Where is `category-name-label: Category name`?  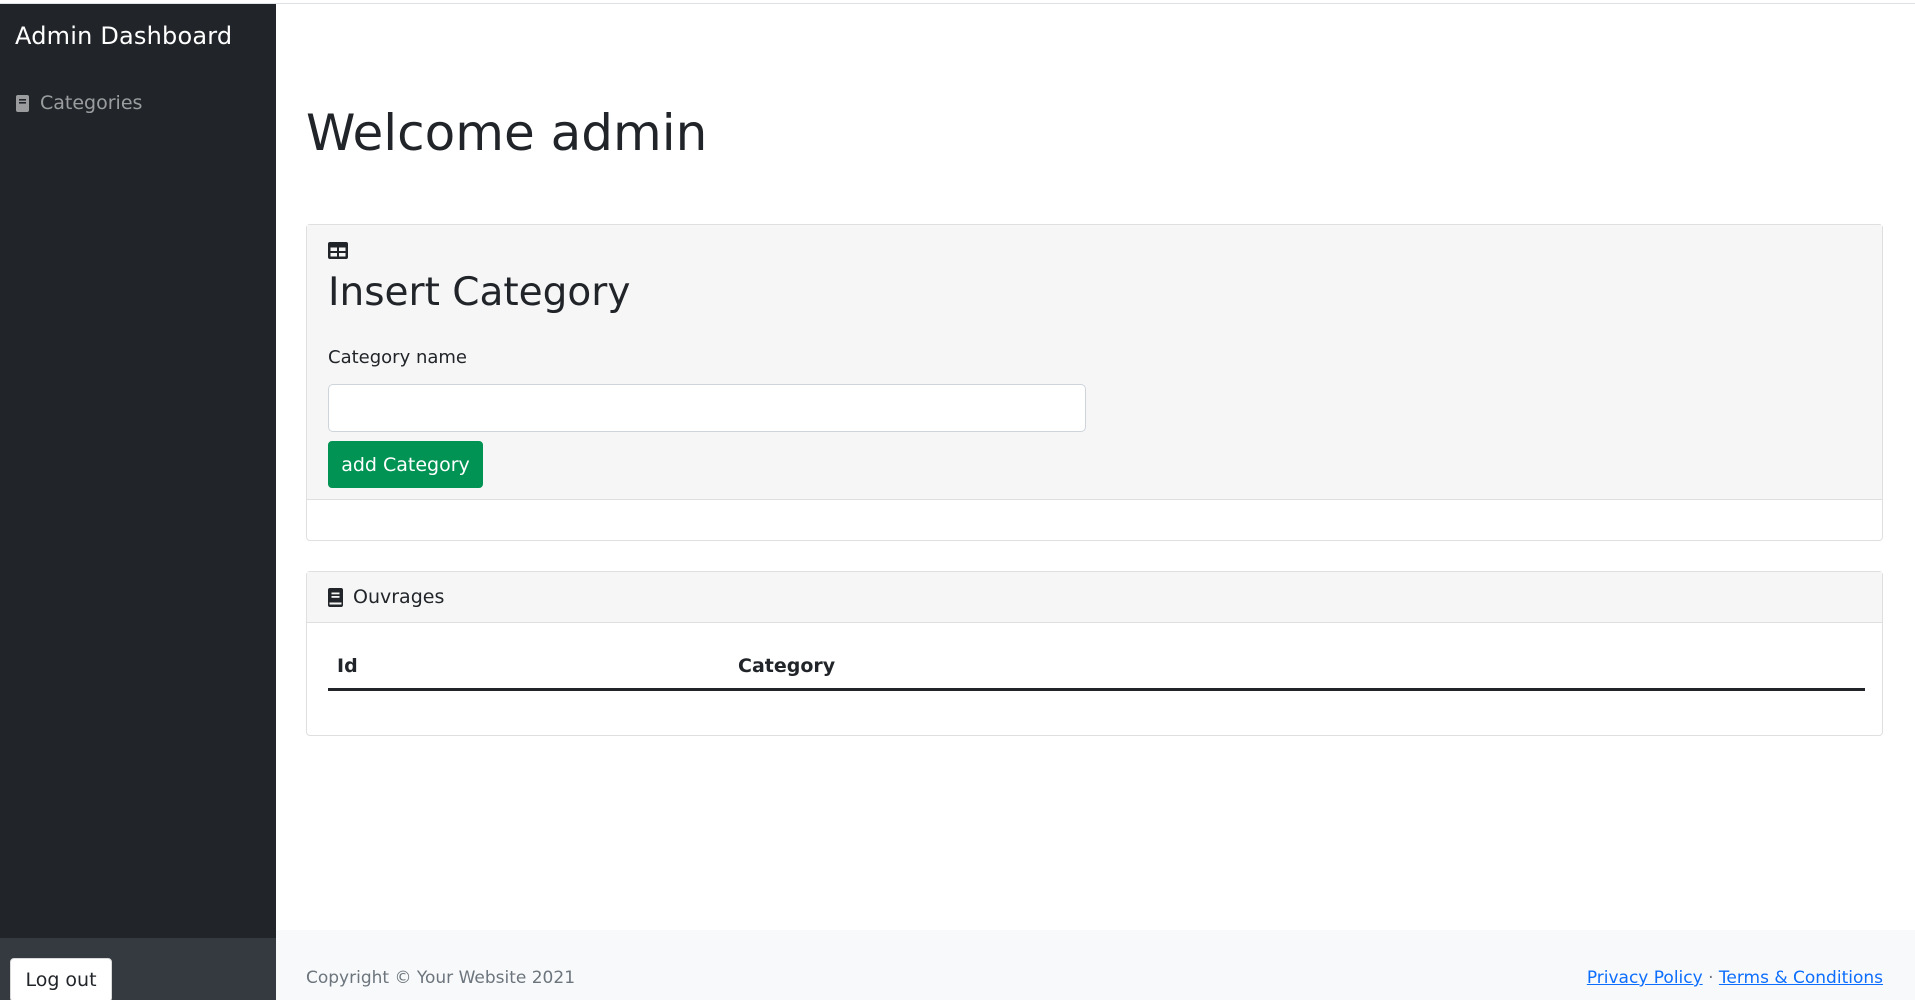
category-name-label: Category name is located at coordinates (397, 357).